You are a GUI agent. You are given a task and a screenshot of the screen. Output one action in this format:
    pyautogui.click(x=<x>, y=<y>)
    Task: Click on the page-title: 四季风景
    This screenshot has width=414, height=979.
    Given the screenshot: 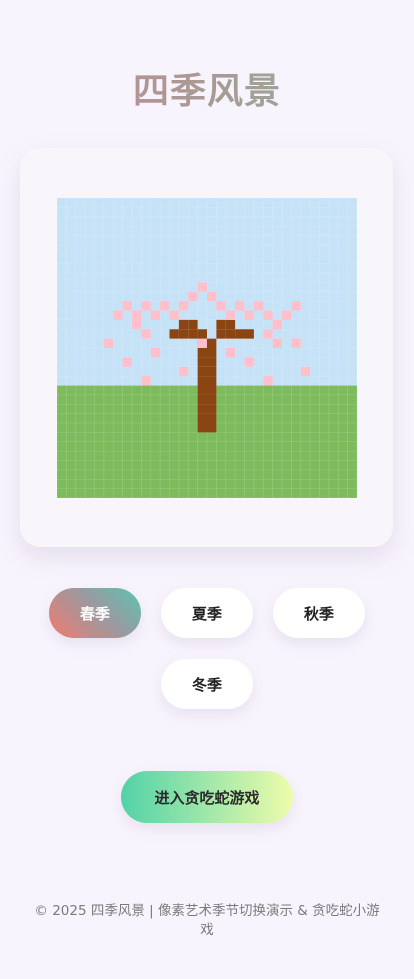 What is the action you would take?
    pyautogui.click(x=207, y=88)
    